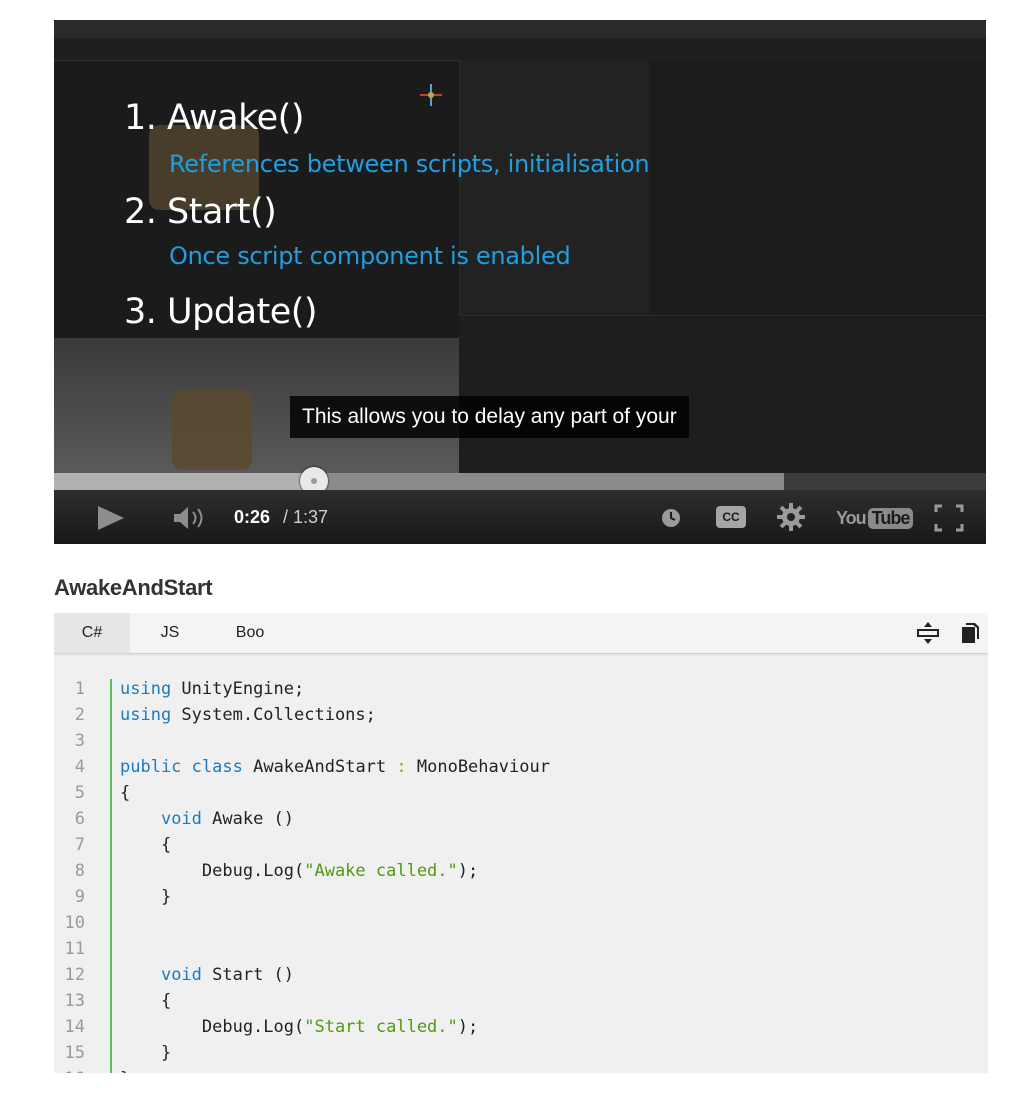  What do you see at coordinates (521, 949) in the screenshot?
I see `code-line: 11` at bounding box center [521, 949].